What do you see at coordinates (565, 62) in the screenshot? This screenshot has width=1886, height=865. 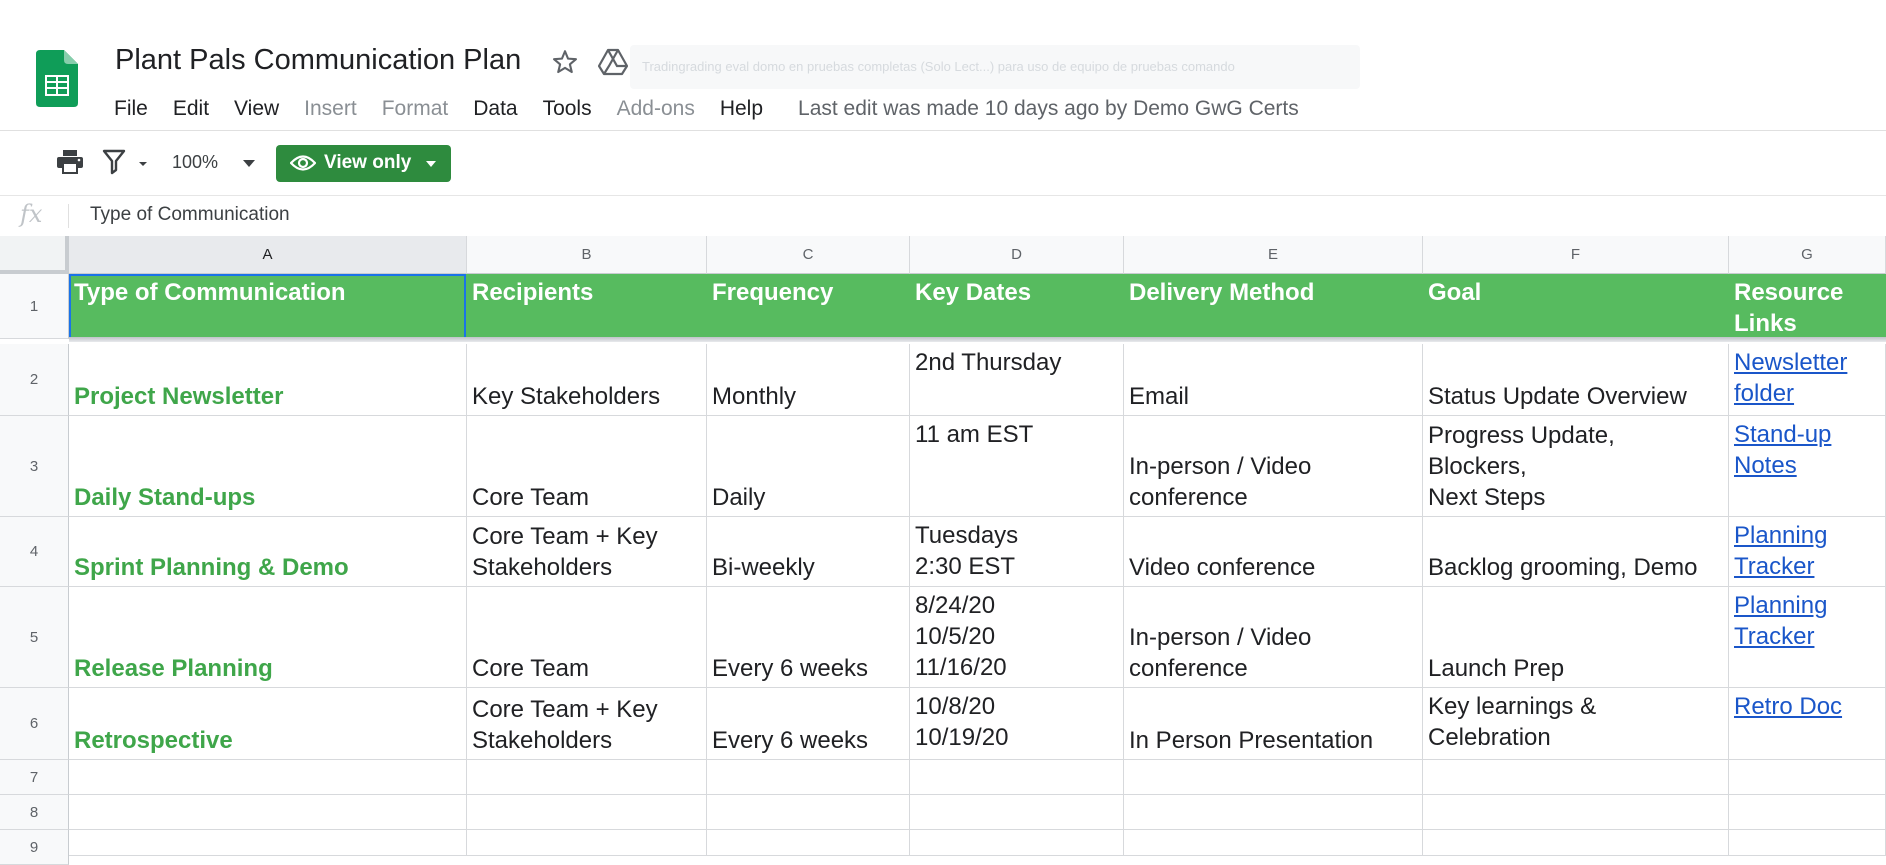 I see `star-icon` at bounding box center [565, 62].